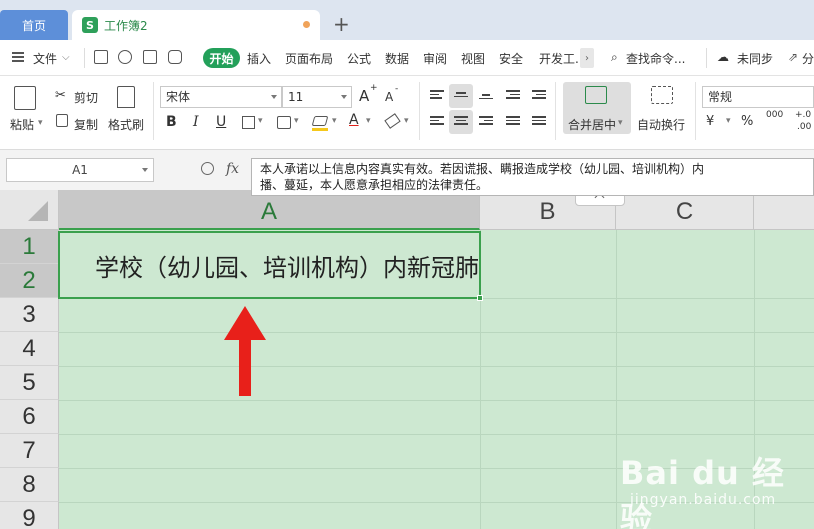  I want to click on row-header-4: 4, so click(29, 349).